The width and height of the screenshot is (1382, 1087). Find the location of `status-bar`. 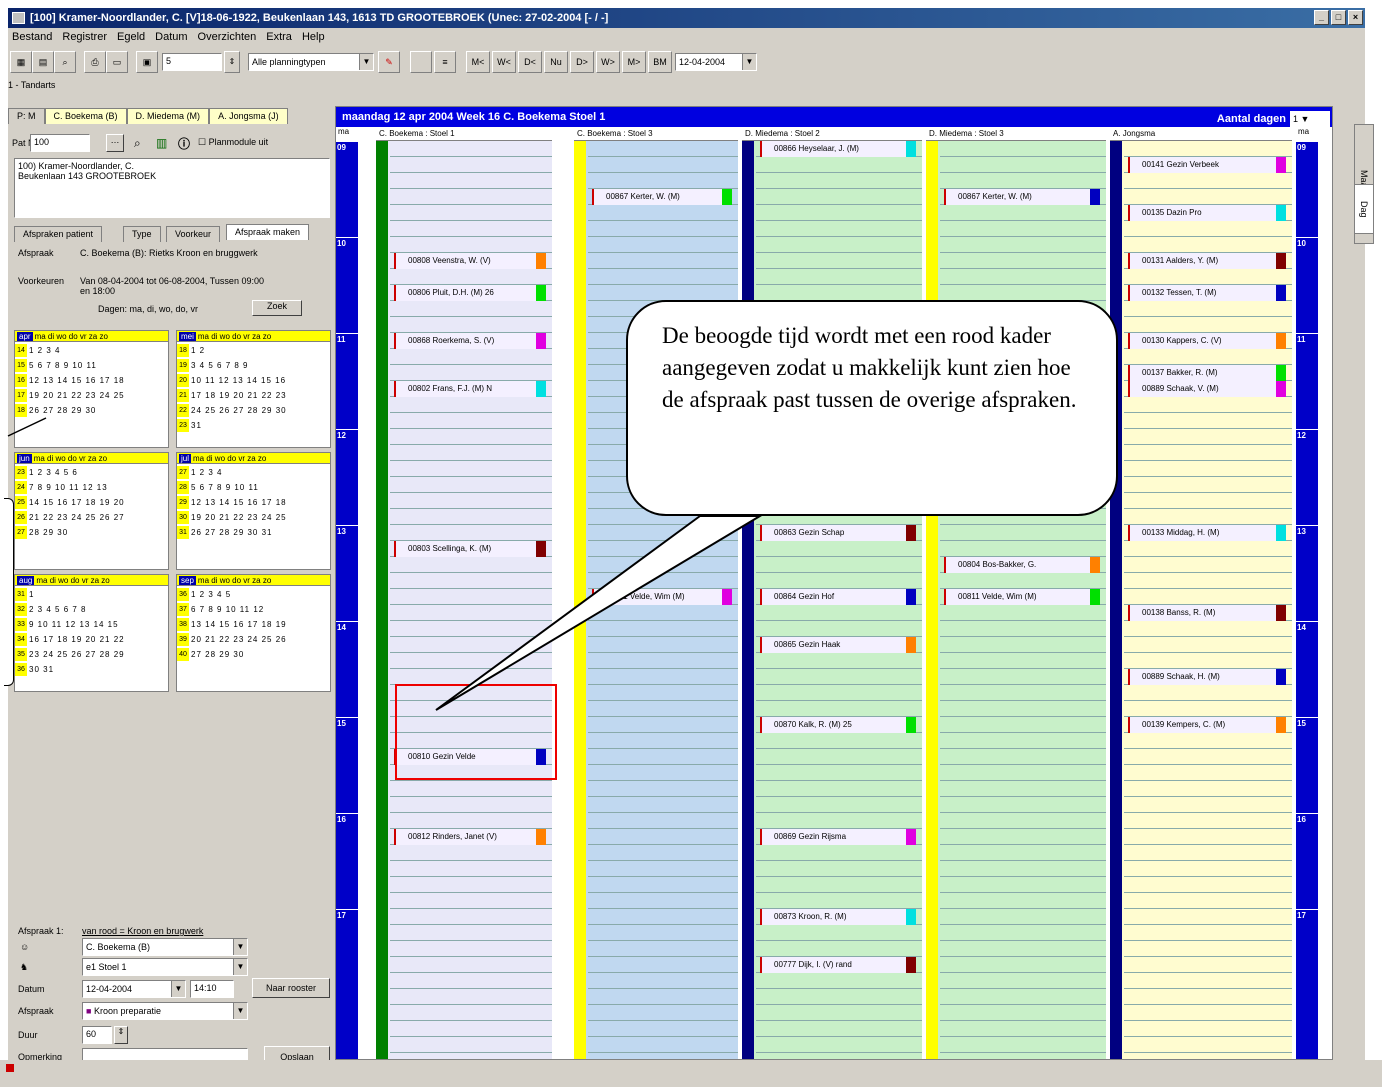

status-bar is located at coordinates (691, 1073).